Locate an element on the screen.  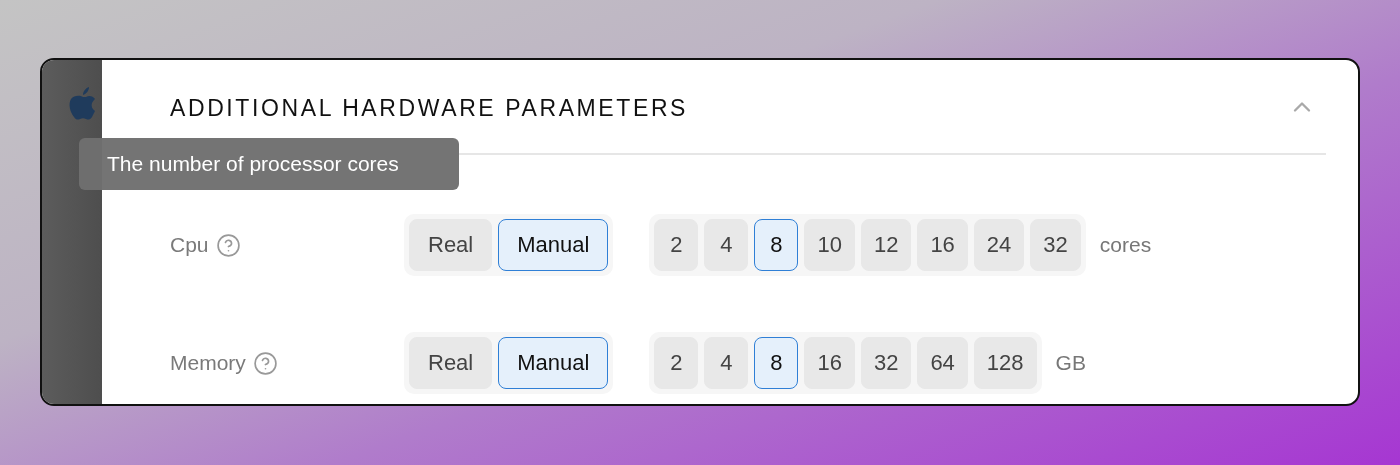
unit-label: cores is located at coordinates (1125, 245).